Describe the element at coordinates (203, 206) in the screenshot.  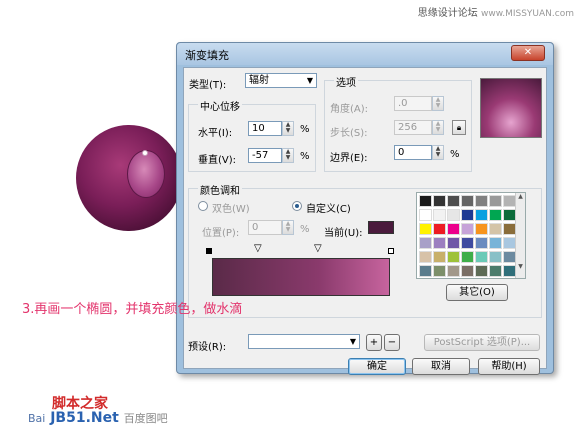
I see `two-color-radio` at that location.